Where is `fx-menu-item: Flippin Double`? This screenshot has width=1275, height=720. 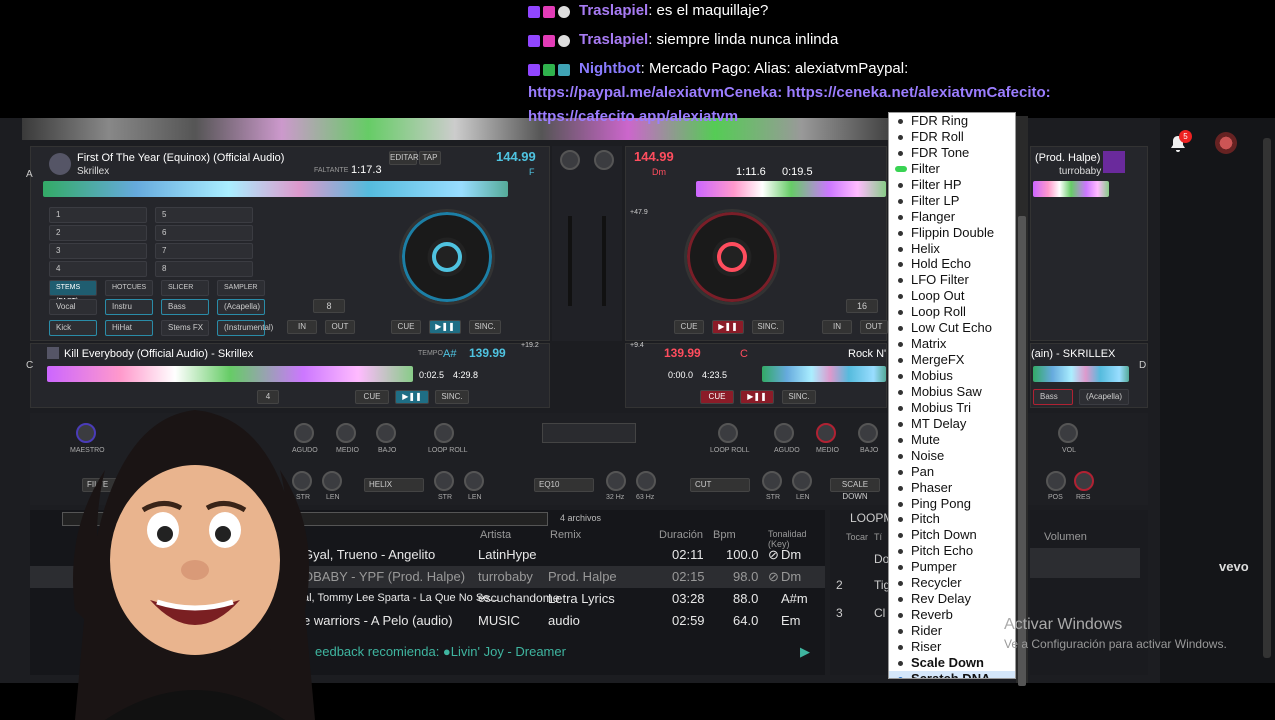
fx-menu-item: Flippin Double is located at coordinates (952, 233).